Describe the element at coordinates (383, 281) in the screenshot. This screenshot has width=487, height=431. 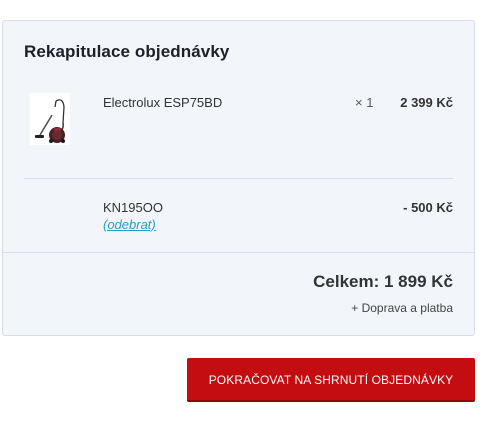
I see `order-total: Celkem: 1 899 Kč` at that location.